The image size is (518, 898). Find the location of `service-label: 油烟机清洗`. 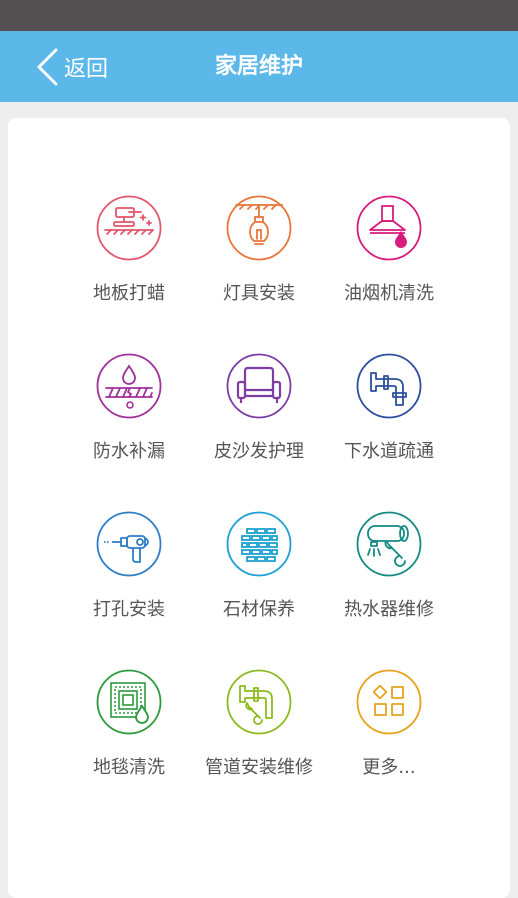

service-label: 油烟机清洗 is located at coordinates (389, 293).